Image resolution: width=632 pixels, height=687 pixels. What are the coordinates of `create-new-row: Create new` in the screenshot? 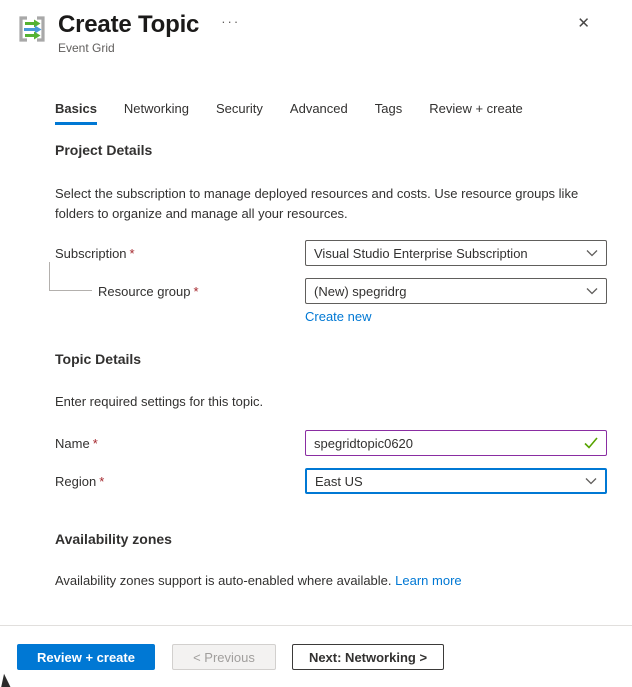 It's located at (331, 316).